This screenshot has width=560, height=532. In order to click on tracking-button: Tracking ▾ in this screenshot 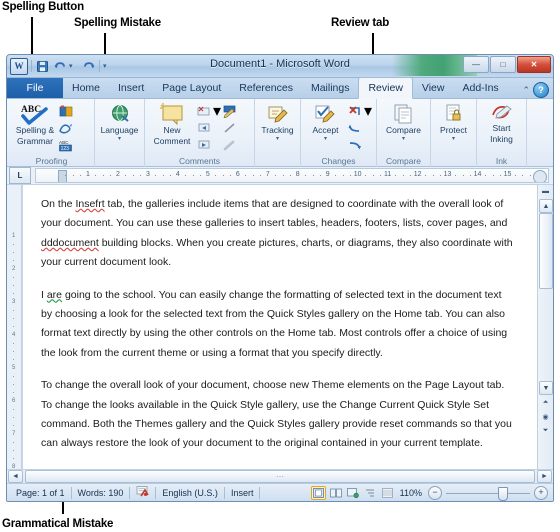, I will do `click(277, 121)`.